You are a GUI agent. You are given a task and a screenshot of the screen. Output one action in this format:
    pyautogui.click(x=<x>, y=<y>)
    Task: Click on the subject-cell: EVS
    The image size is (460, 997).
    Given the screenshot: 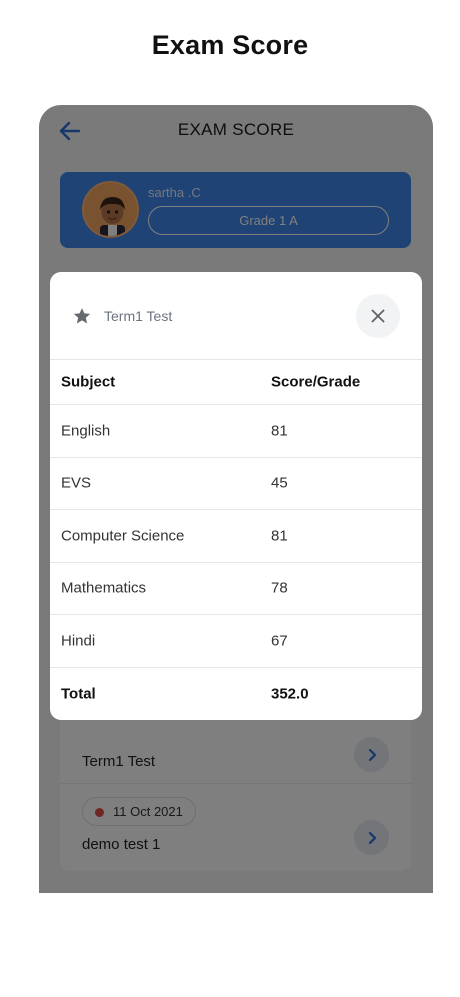 What is the action you would take?
    pyautogui.click(x=76, y=483)
    